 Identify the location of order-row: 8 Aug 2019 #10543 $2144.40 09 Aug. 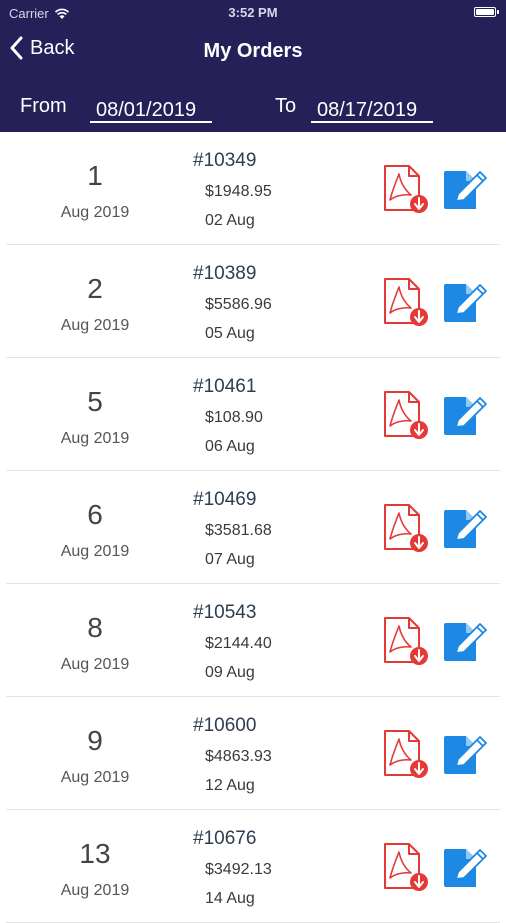
(253, 640).